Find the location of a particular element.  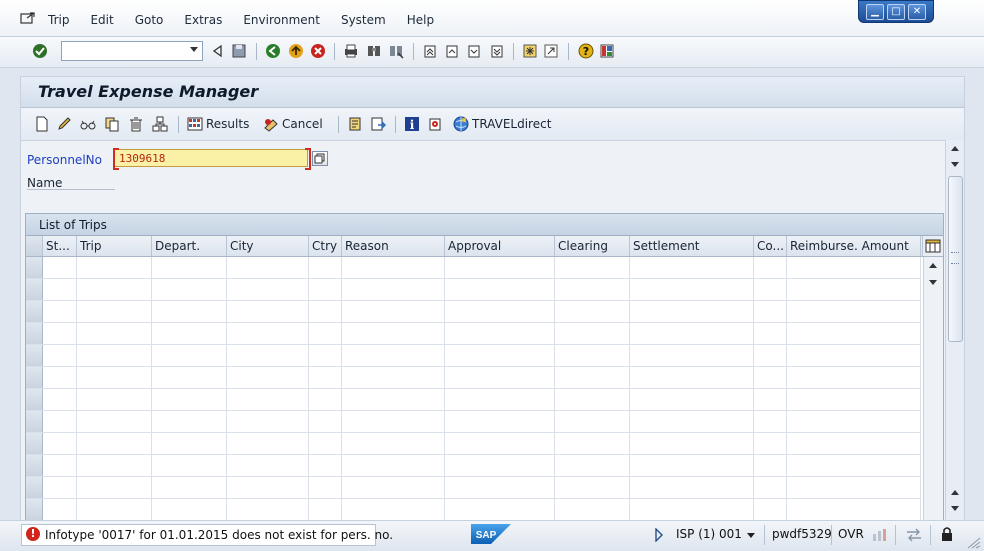

resize-grip-icon is located at coordinates (974, 543).